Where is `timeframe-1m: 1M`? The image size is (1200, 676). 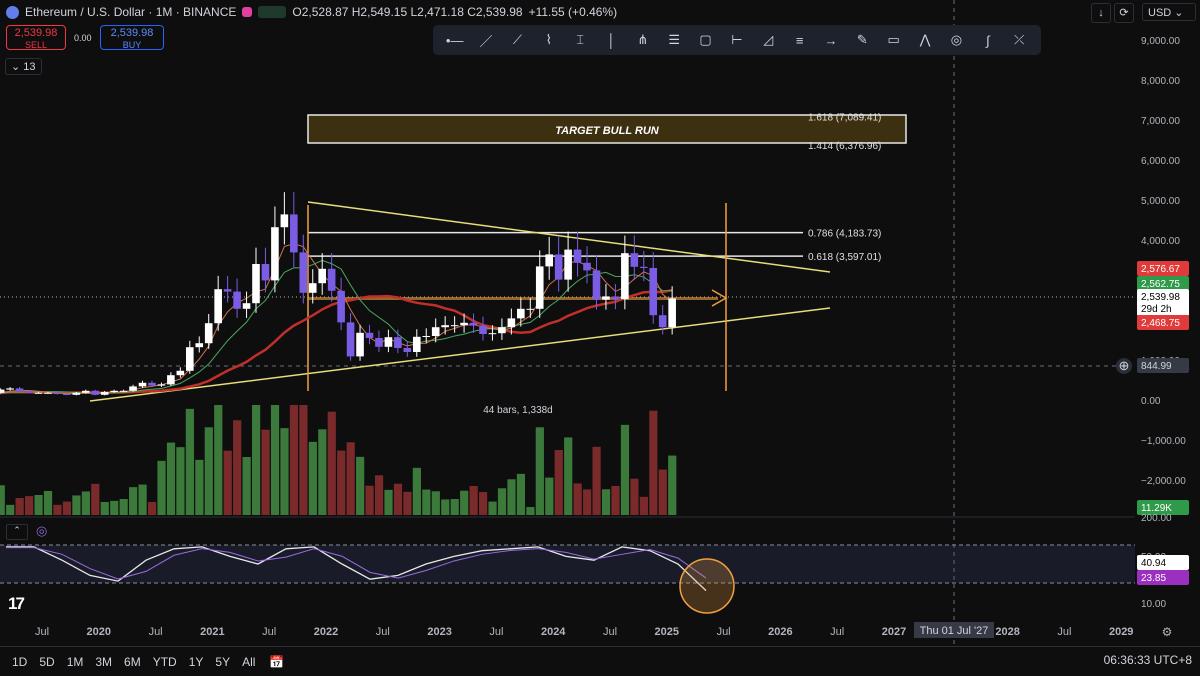
timeframe-1m: 1M is located at coordinates (75, 662).